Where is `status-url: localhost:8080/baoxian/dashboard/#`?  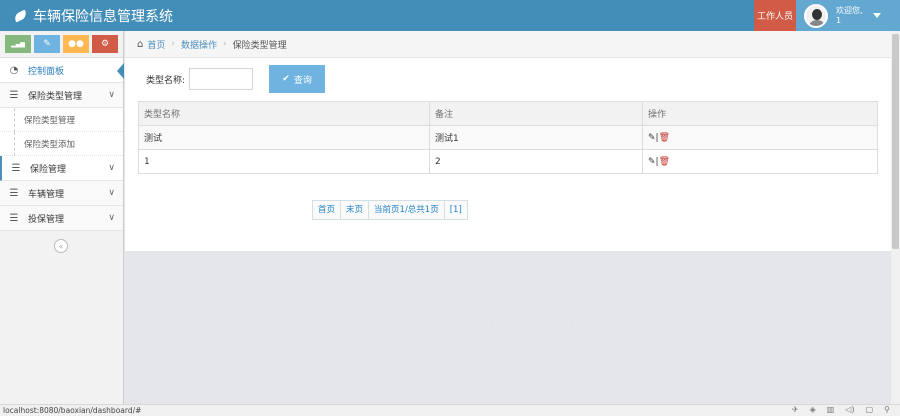
status-url: localhost:8080/baoxian/dashboard/# is located at coordinates (72, 410).